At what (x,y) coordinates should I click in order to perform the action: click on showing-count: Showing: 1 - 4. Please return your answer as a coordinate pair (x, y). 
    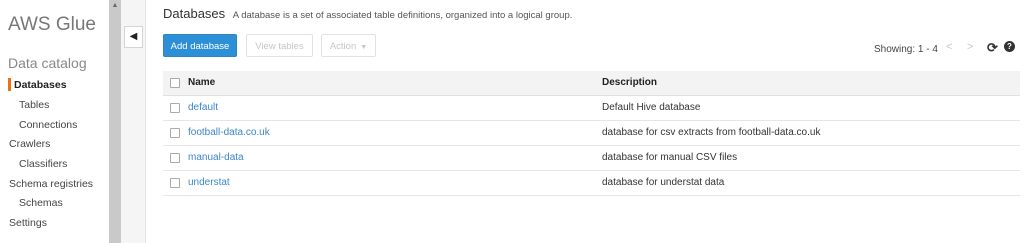
    Looking at the image, I should click on (906, 49).